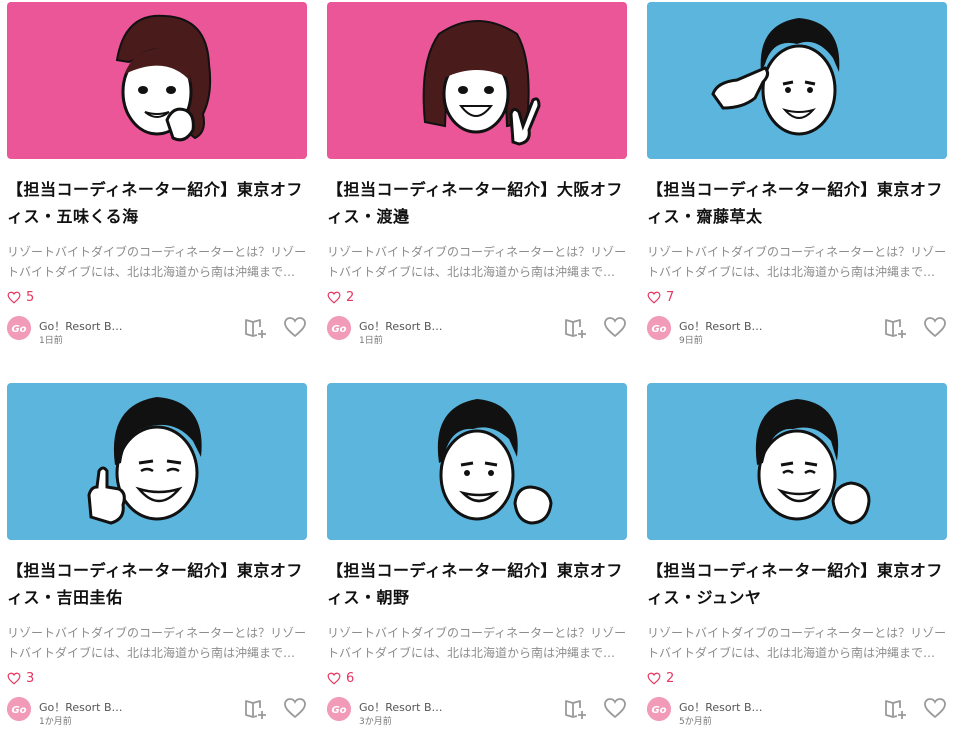 The height and width of the screenshot is (744, 957). Describe the element at coordinates (477, 584) in the screenshot. I see `article-title: 【担当コーディネーター紹介】東京オフィス・朝野` at that location.